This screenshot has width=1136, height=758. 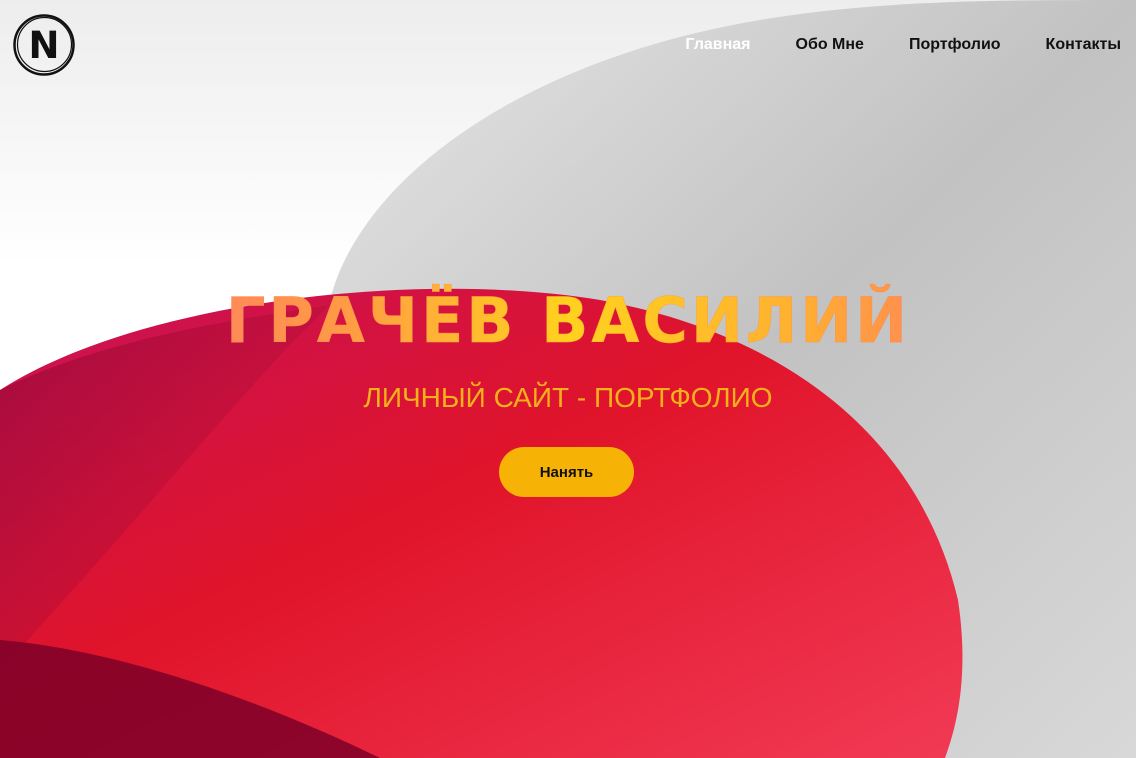 What do you see at coordinates (566, 472) in the screenshot?
I see `hire-button: Нанять` at bounding box center [566, 472].